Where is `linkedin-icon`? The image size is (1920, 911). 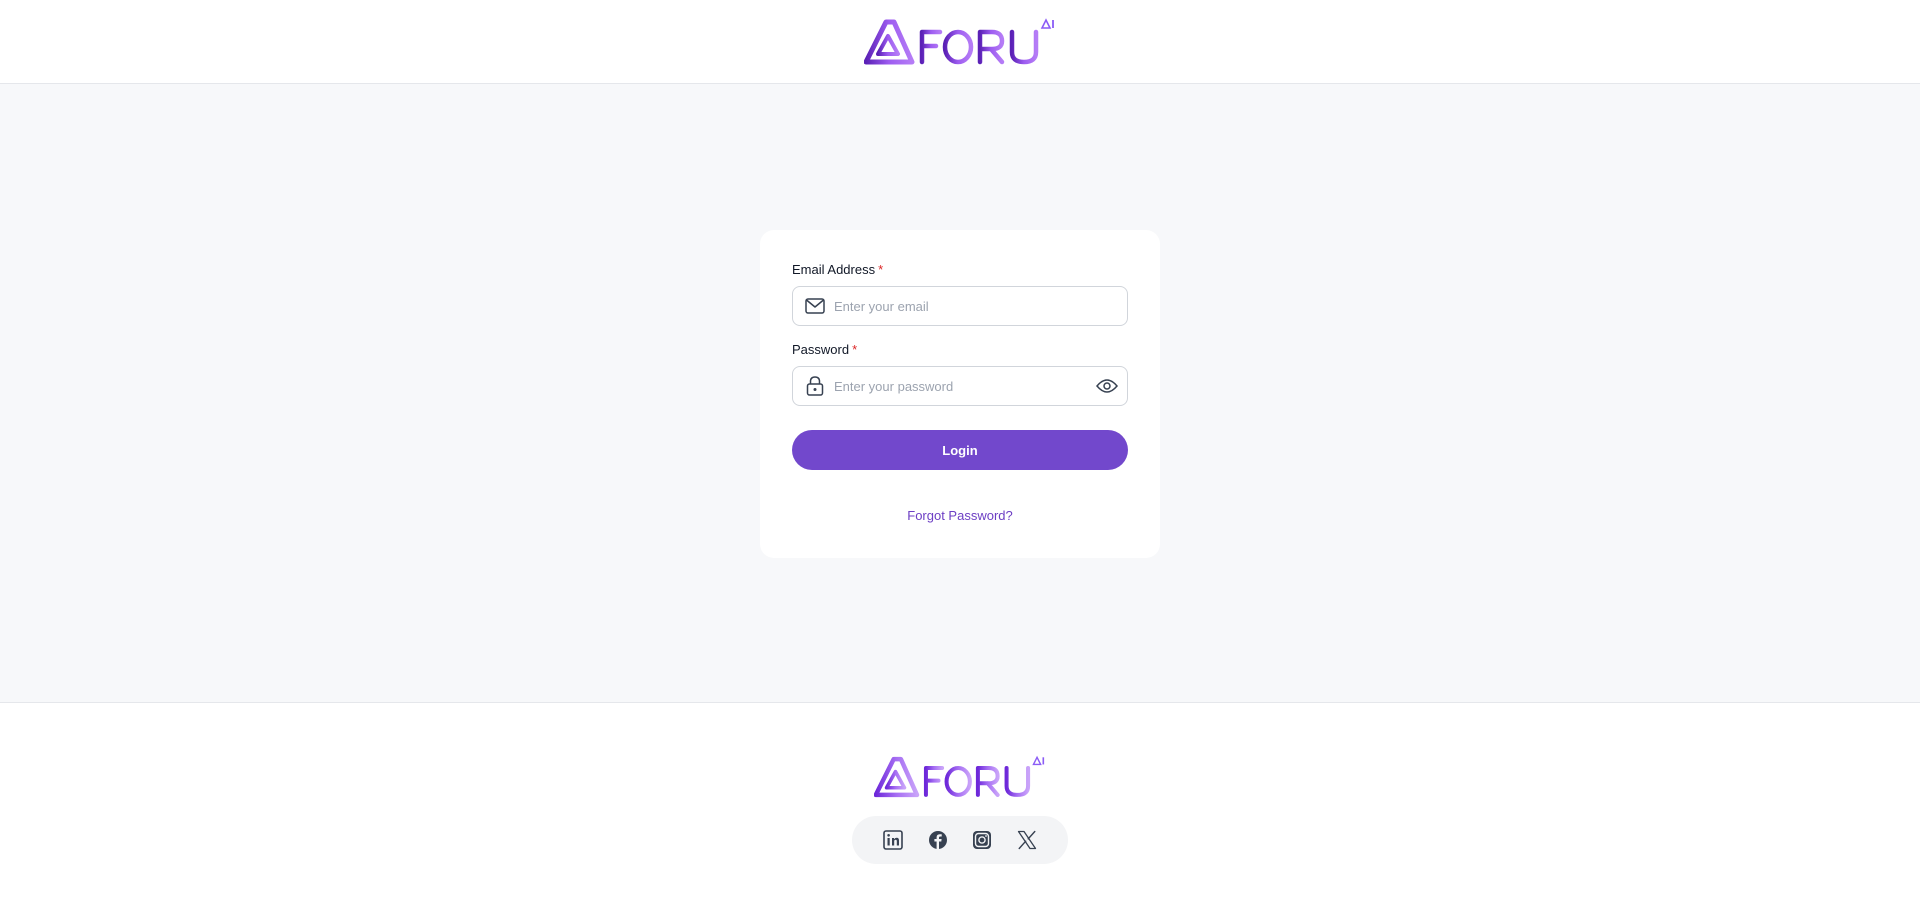 linkedin-icon is located at coordinates (893, 840).